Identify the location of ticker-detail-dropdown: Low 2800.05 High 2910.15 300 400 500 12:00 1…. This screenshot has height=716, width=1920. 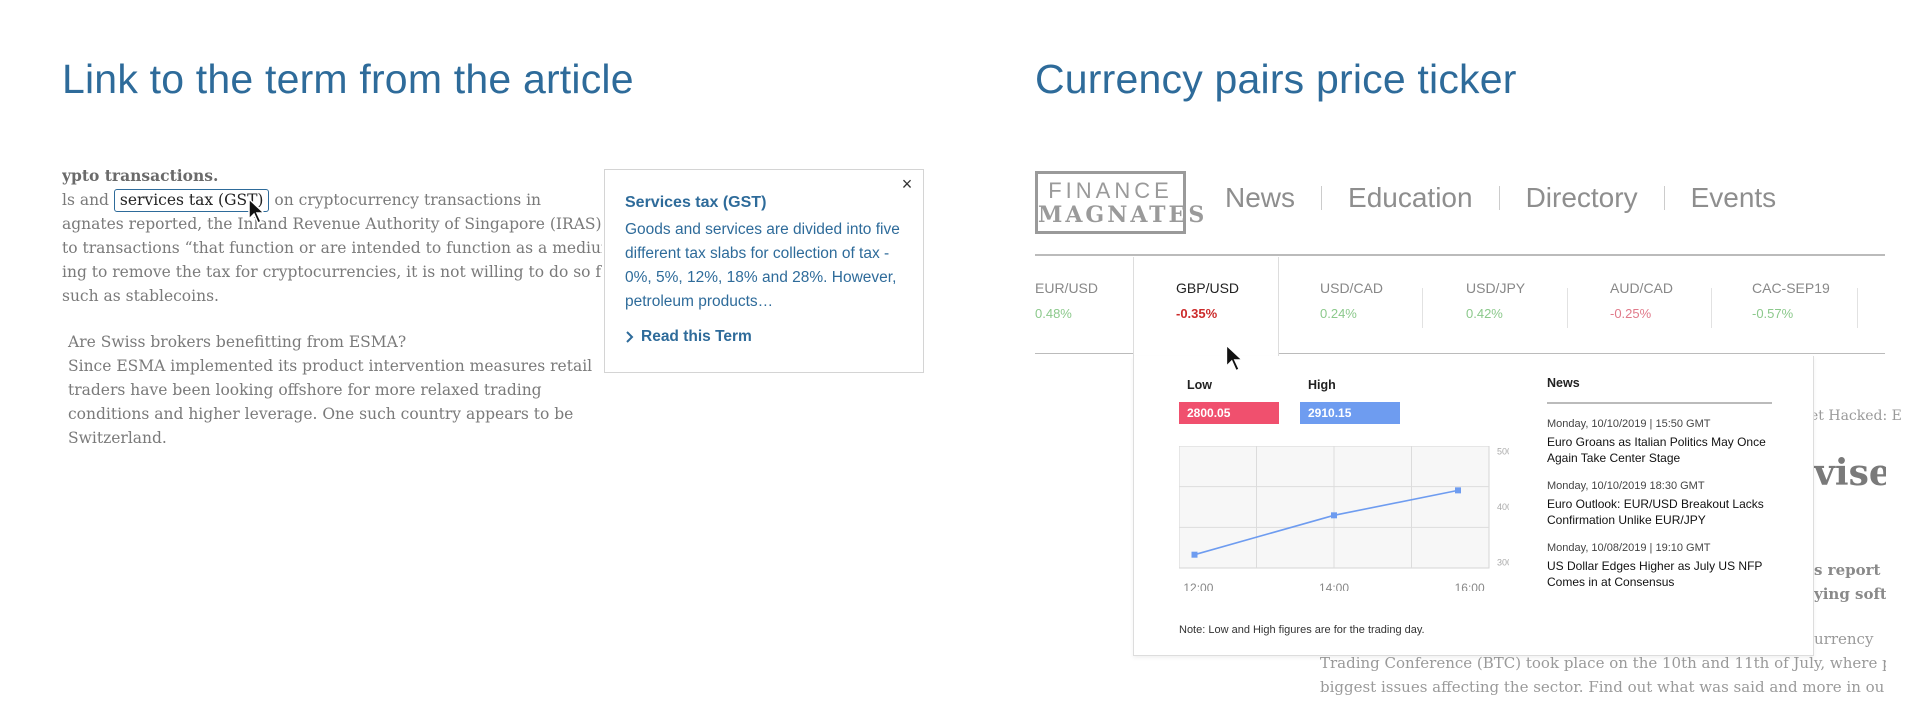
(1473, 506).